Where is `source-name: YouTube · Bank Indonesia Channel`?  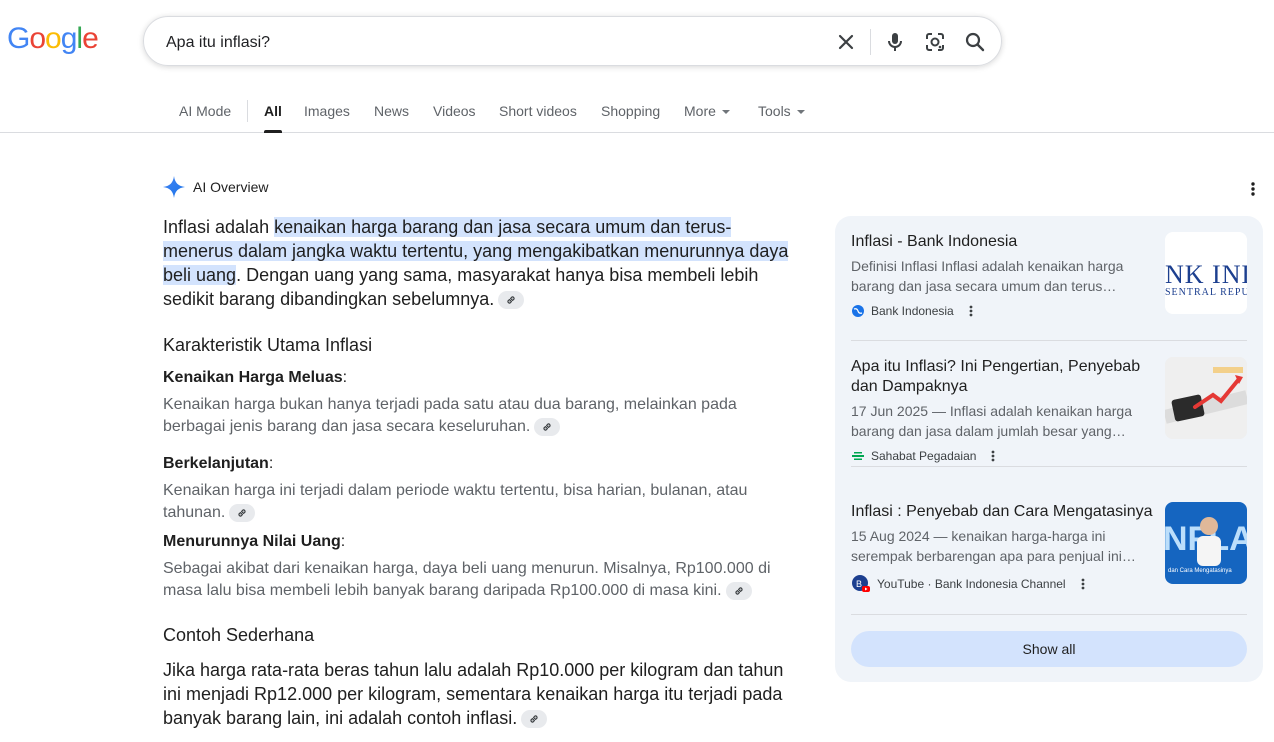 source-name: YouTube · Bank Indonesia Channel is located at coordinates (971, 584).